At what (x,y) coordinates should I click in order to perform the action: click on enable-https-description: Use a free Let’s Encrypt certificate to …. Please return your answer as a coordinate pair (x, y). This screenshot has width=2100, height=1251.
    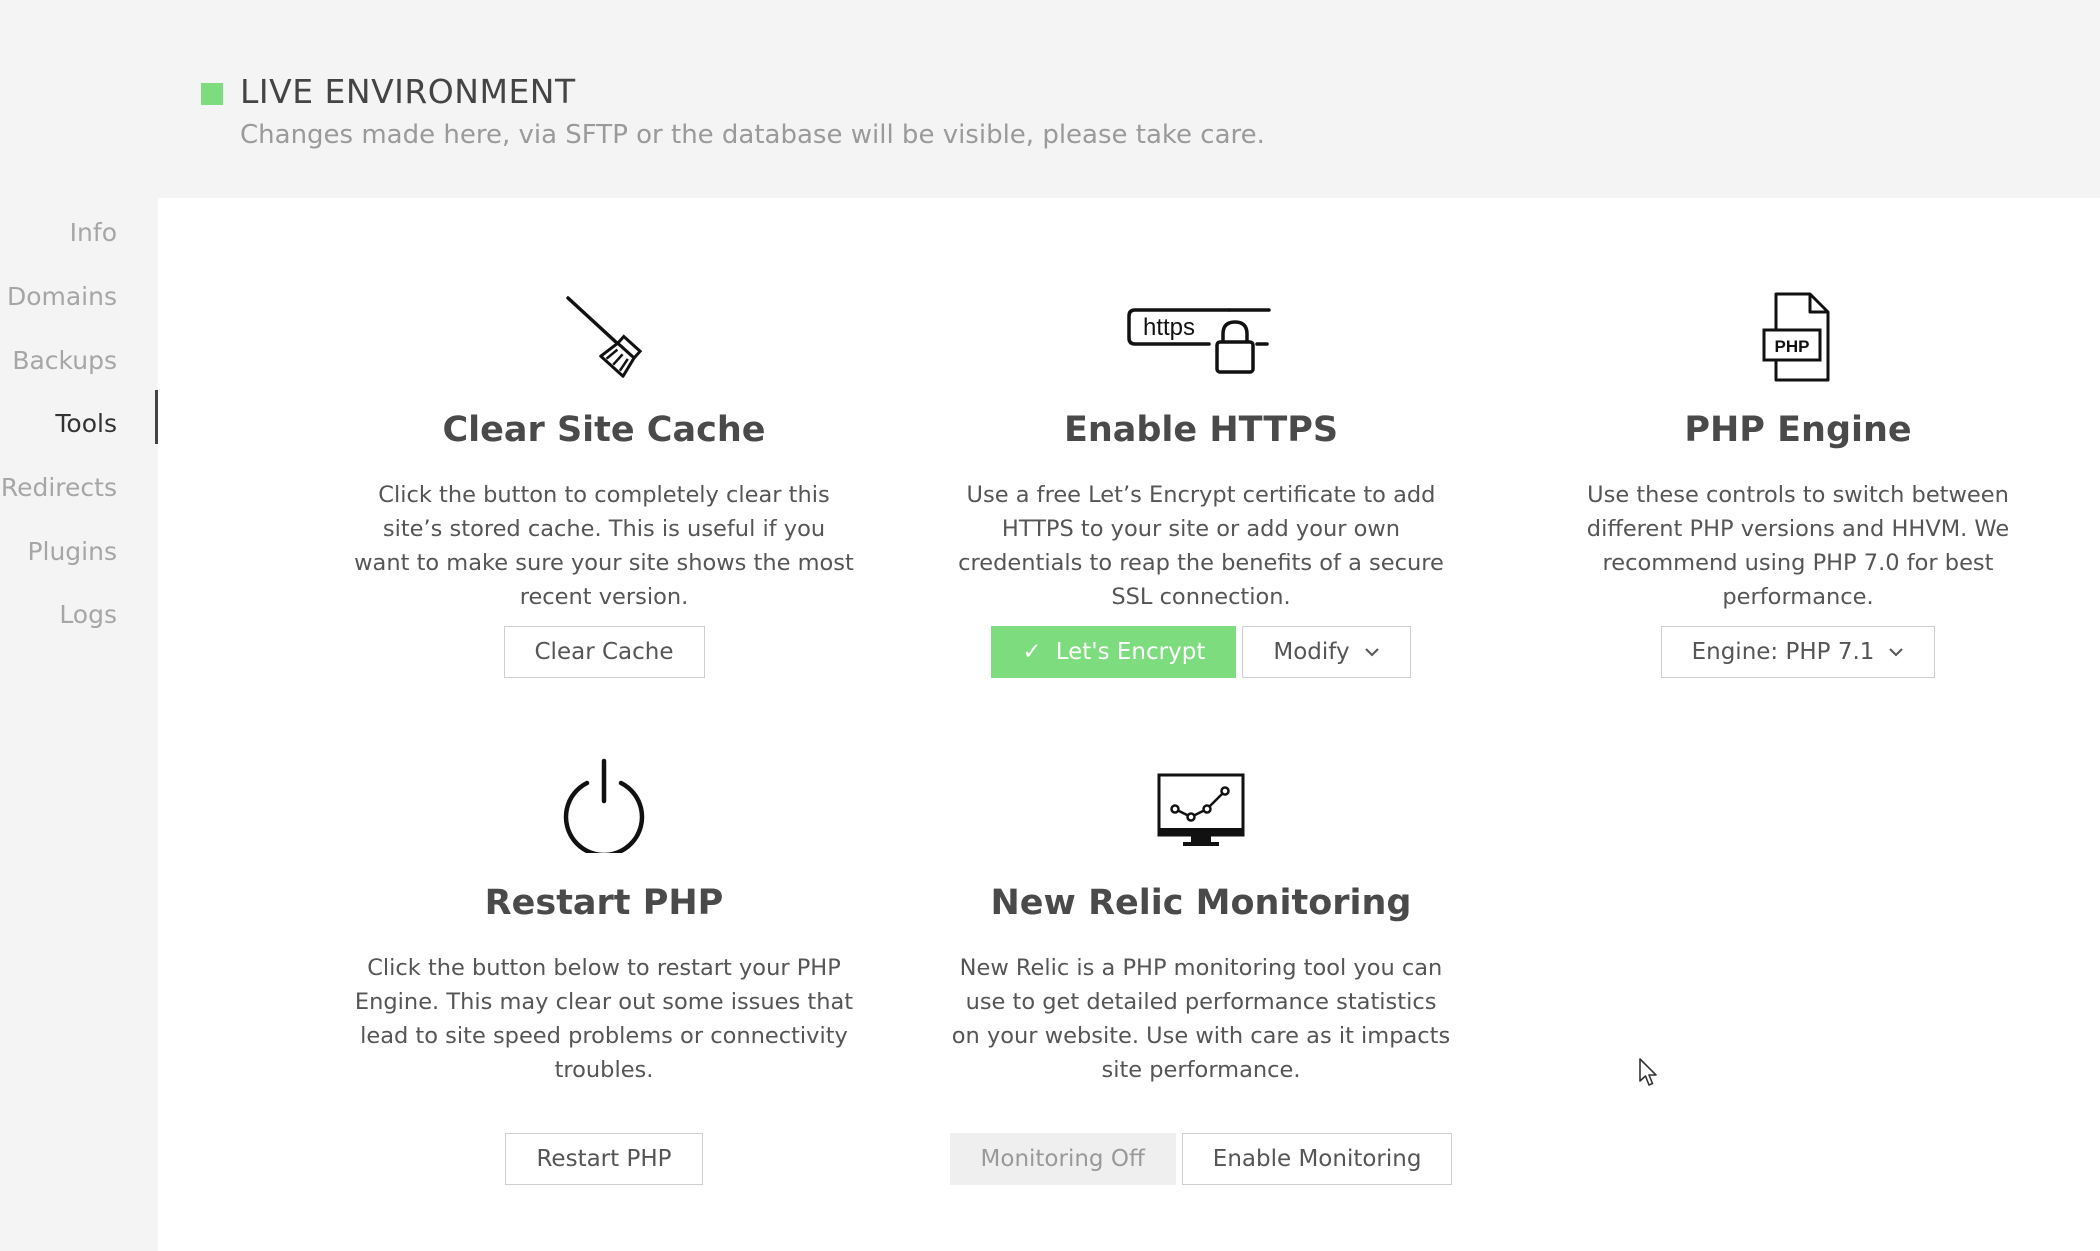
    Looking at the image, I should click on (1201, 546).